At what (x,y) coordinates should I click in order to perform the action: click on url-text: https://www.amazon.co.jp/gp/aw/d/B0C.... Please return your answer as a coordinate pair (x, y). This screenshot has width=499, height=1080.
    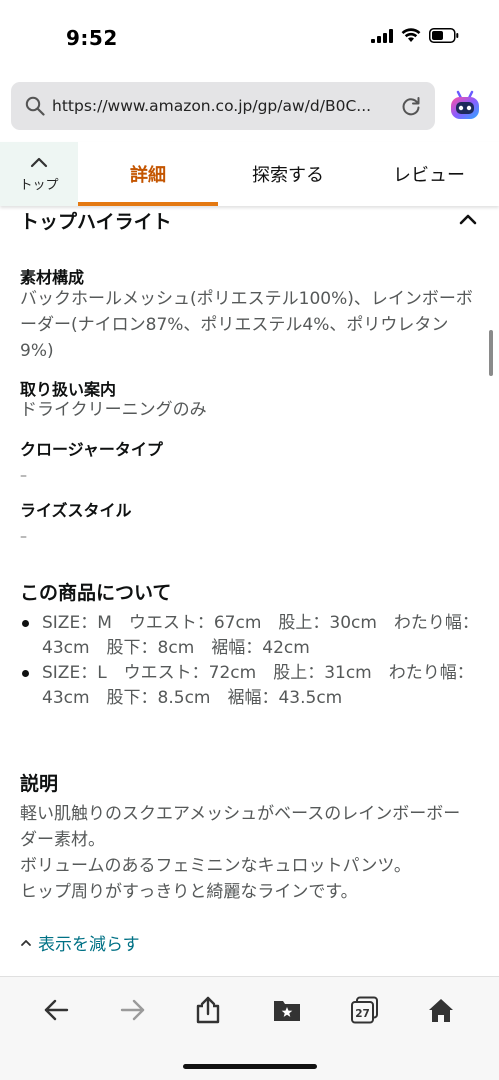
    Looking at the image, I should click on (217, 106).